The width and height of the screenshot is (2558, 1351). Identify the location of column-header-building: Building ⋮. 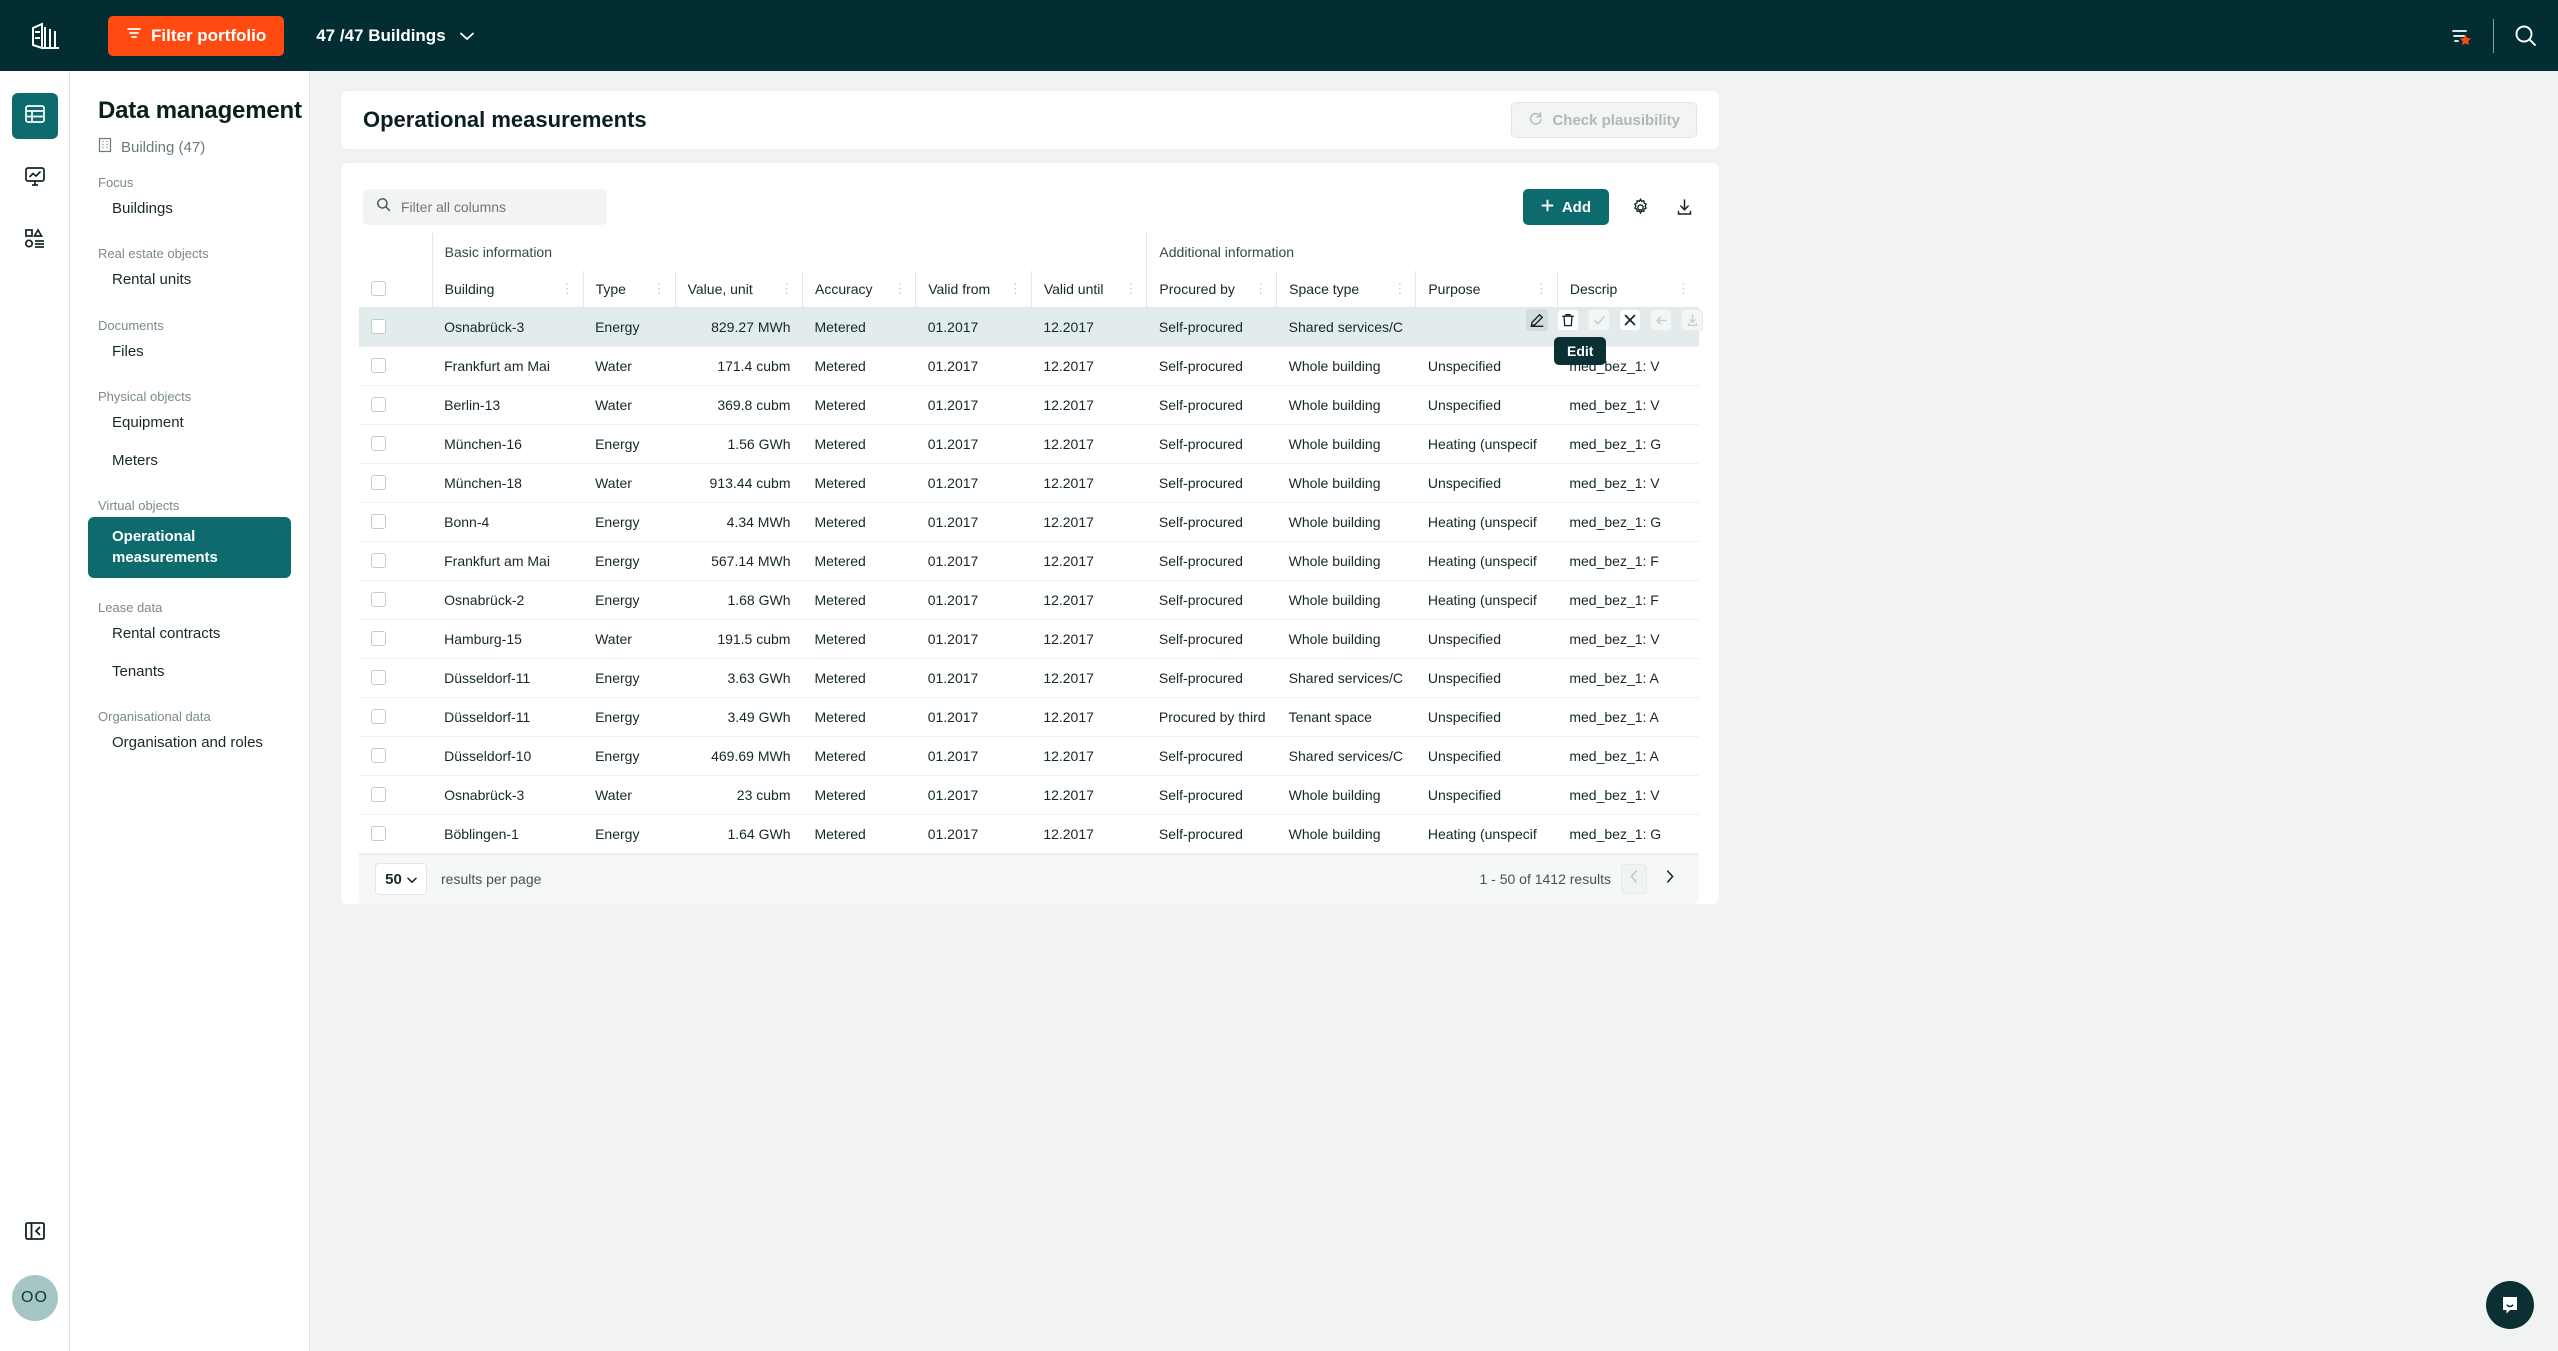
(507, 289).